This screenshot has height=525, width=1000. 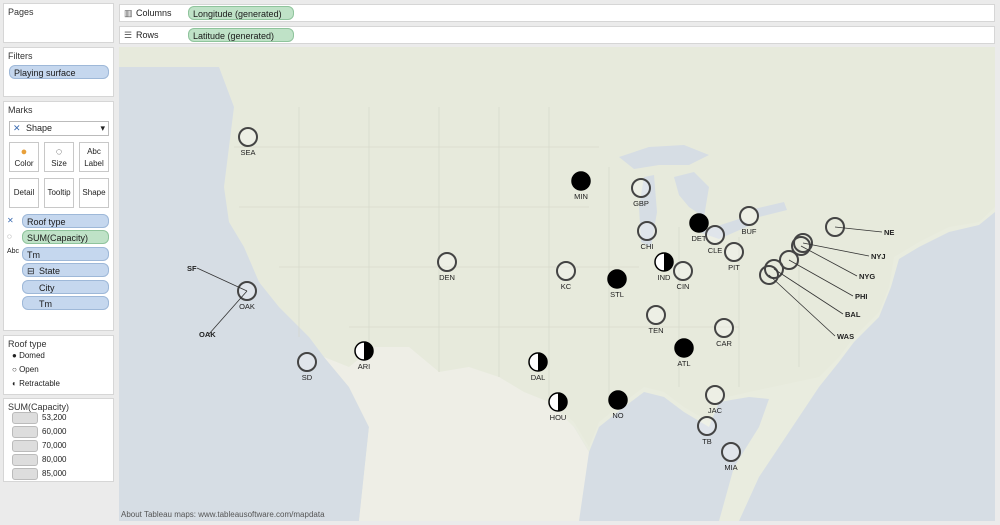 What do you see at coordinates (247, 152) in the screenshot?
I see `team-label: SEA` at bounding box center [247, 152].